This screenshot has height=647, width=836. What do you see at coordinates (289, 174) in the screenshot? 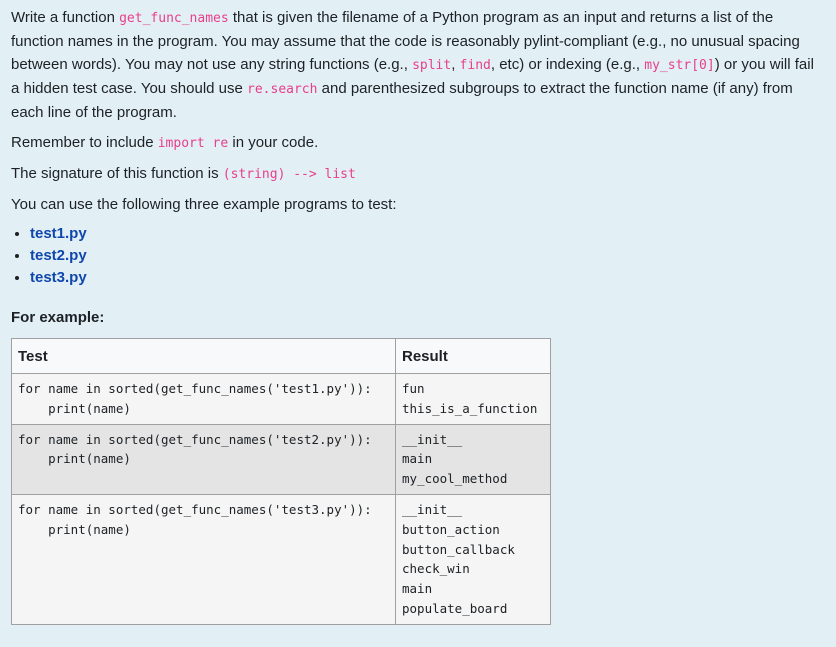
I see `inline-code: (string) --> list` at bounding box center [289, 174].